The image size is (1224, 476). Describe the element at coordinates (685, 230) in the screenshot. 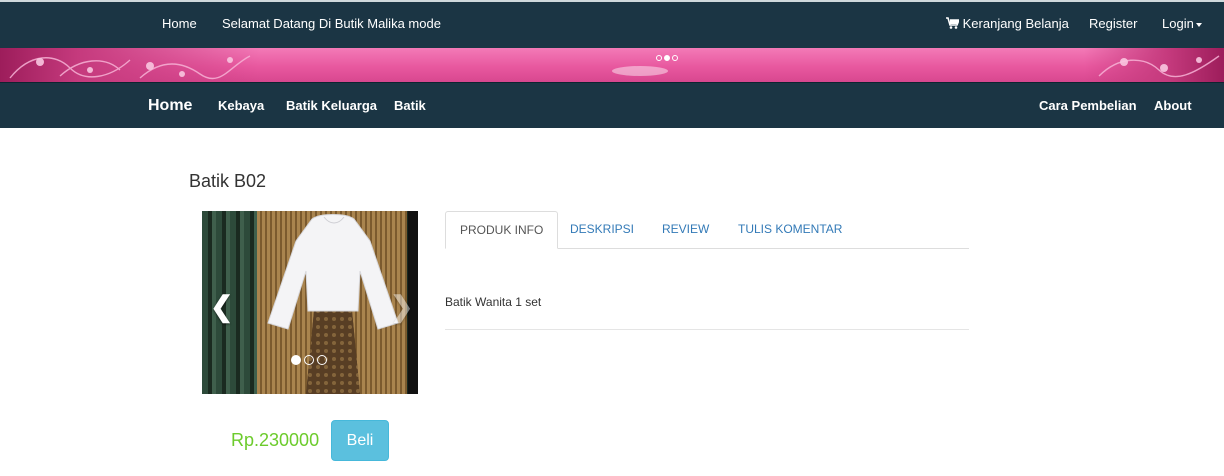

I see `tab-review: REVIEW` at that location.